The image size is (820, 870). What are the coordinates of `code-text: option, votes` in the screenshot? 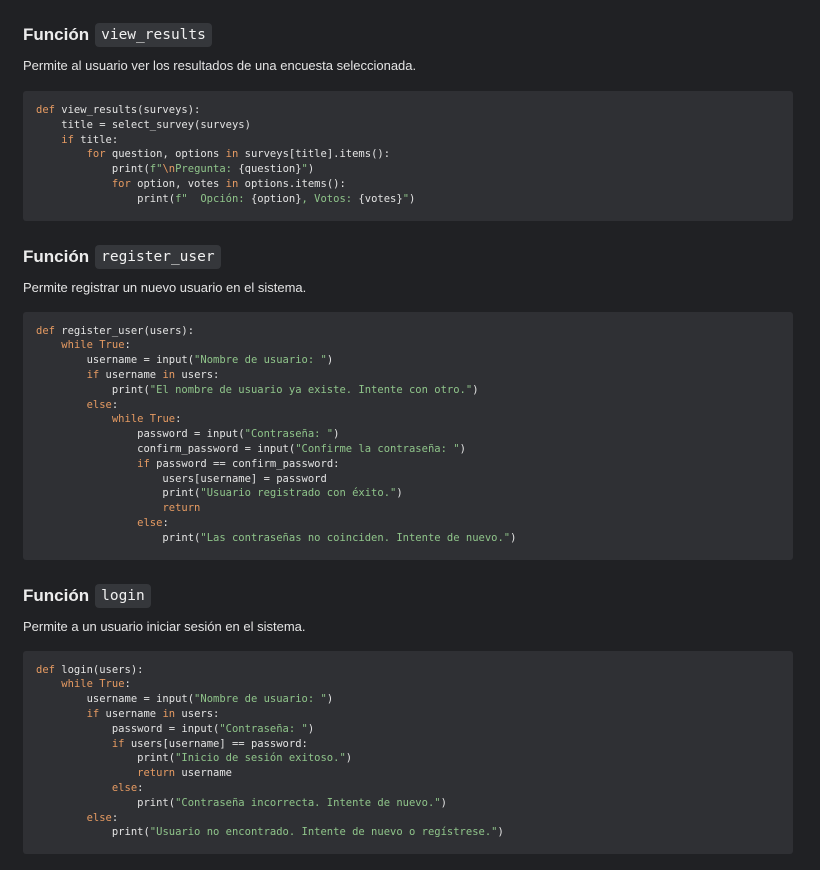 It's located at (178, 183).